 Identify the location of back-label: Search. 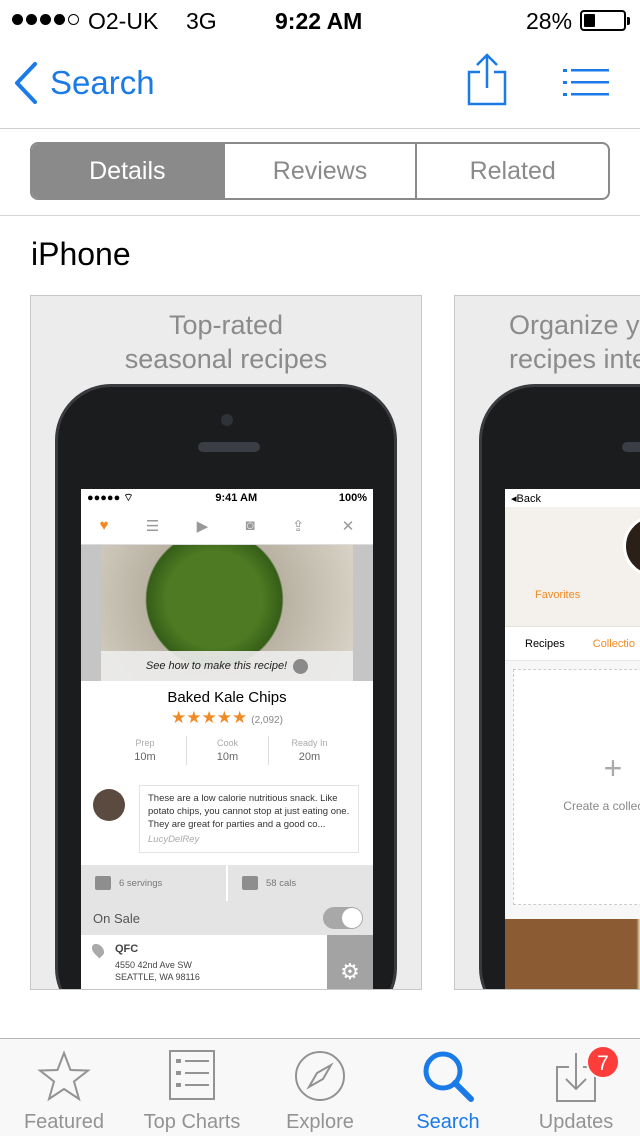
(102, 82).